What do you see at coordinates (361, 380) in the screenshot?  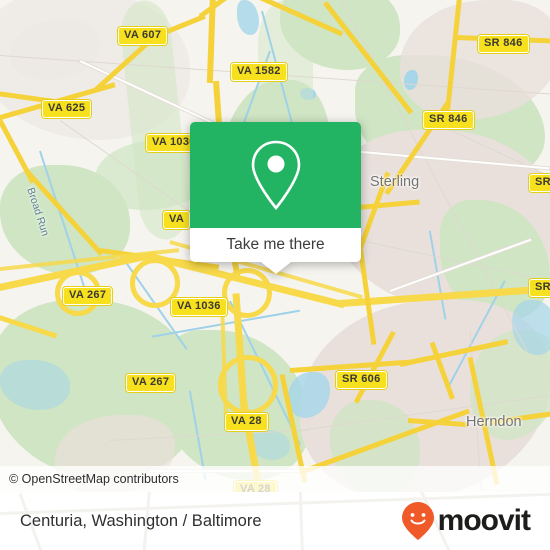 I see `road-shield: SR 606` at bounding box center [361, 380].